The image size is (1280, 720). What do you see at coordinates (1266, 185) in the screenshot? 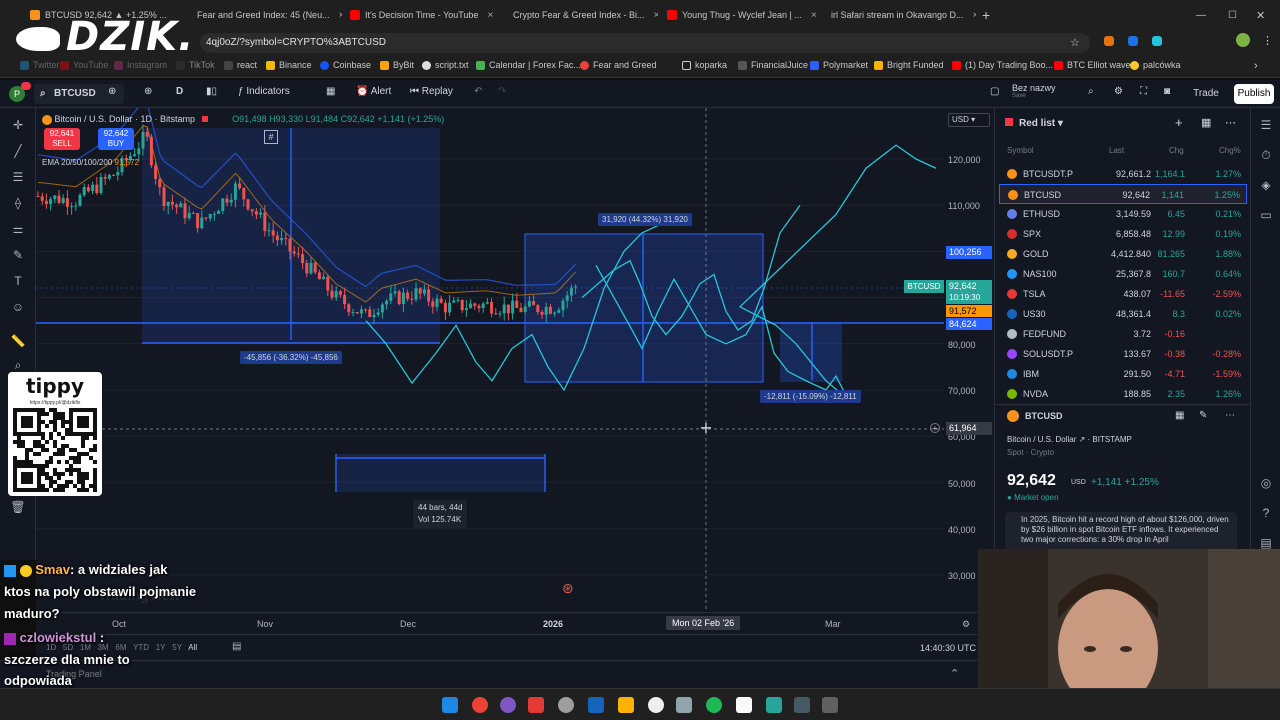
I see `layers-icon: ◈` at bounding box center [1266, 185].